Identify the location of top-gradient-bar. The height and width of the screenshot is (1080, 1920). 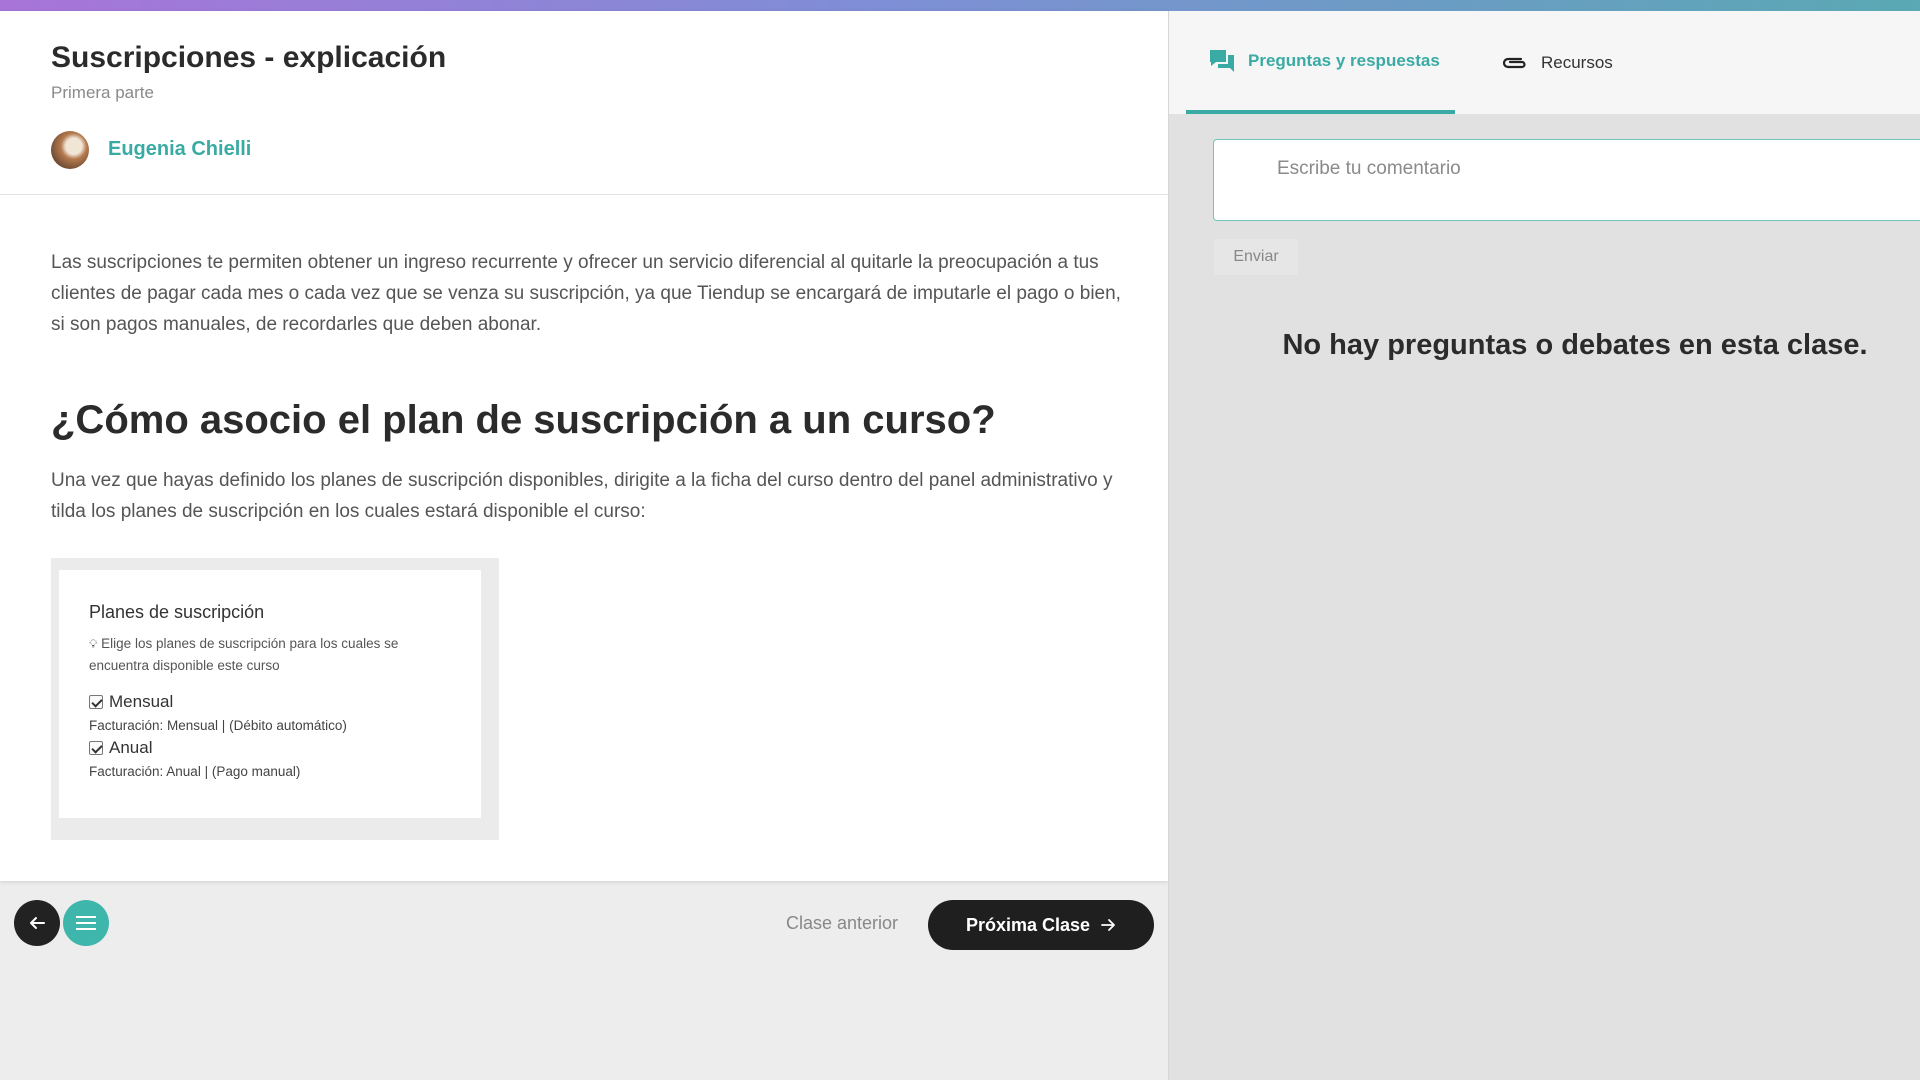
(960, 5).